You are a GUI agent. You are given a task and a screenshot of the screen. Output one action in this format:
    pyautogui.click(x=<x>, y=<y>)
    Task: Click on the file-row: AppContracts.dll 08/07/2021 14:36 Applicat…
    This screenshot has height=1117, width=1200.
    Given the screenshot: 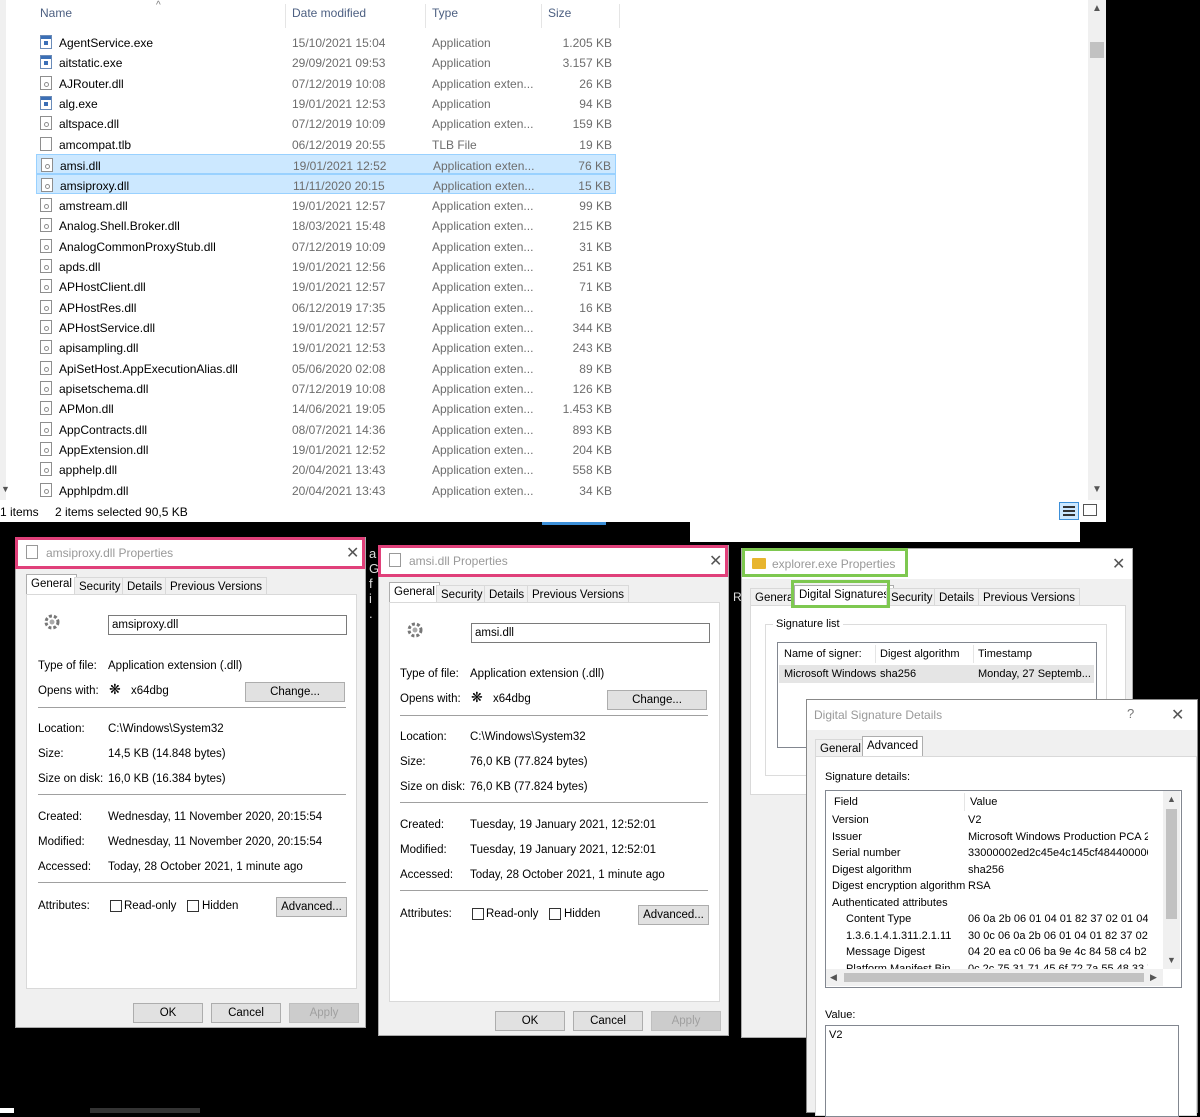 What is the action you would take?
    pyautogui.click(x=326, y=429)
    